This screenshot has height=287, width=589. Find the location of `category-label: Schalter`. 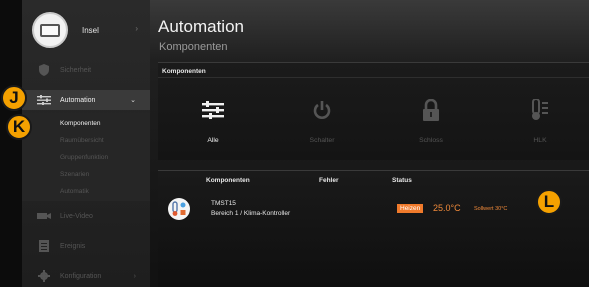

category-label: Schalter is located at coordinates (322, 140).